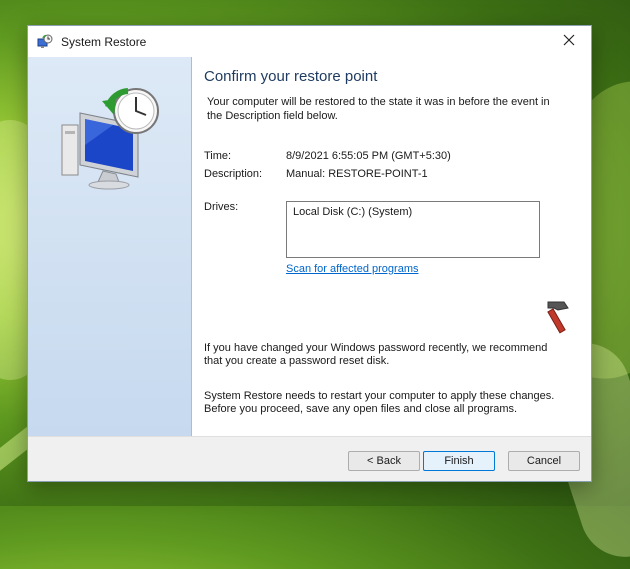  What do you see at coordinates (233, 174) in the screenshot?
I see `description-label: Description:` at bounding box center [233, 174].